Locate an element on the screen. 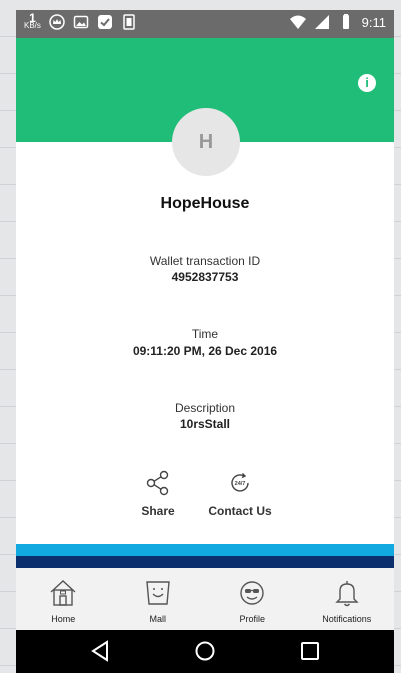 The width and height of the screenshot is (401, 673). signal-icon is located at coordinates (321, 22).